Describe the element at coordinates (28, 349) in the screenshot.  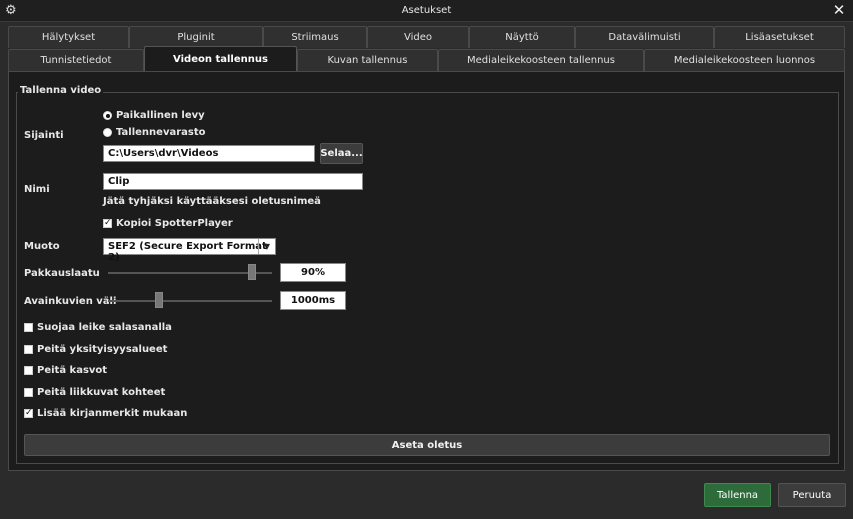
I see `option-checkbox-privacy` at that location.